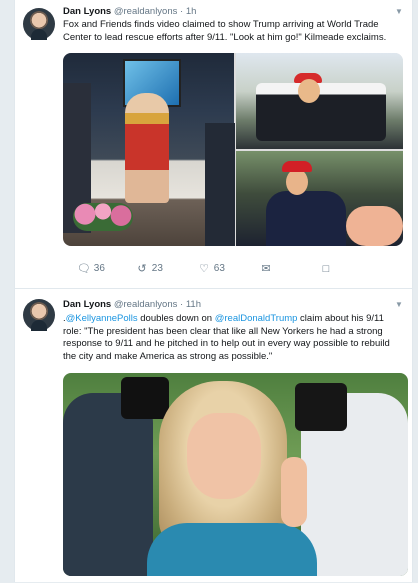 The image size is (418, 583). Describe the element at coordinates (142, 269) in the screenshot. I see `retweet-icon: ↺` at that location.